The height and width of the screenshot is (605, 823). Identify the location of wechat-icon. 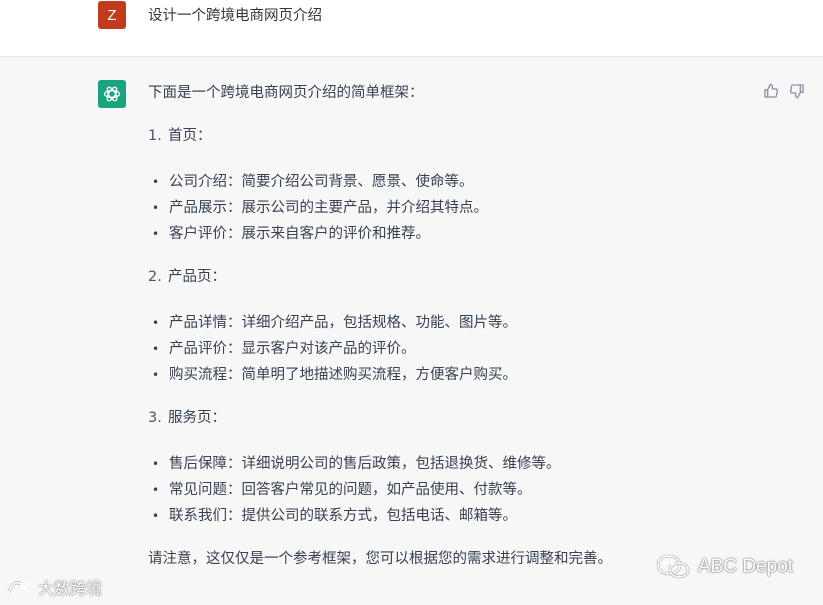
(673, 566).